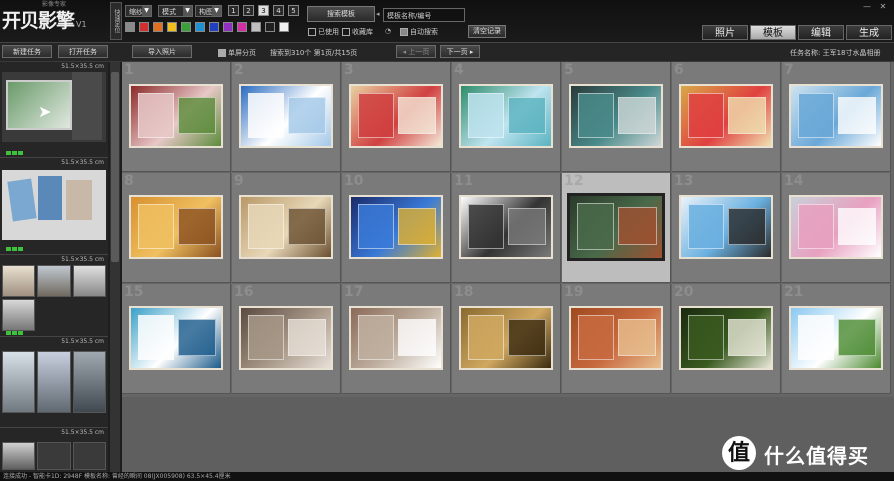 This screenshot has width=894, height=481. Describe the element at coordinates (869, 32) in the screenshot. I see `tab-generate: 生成` at that location.